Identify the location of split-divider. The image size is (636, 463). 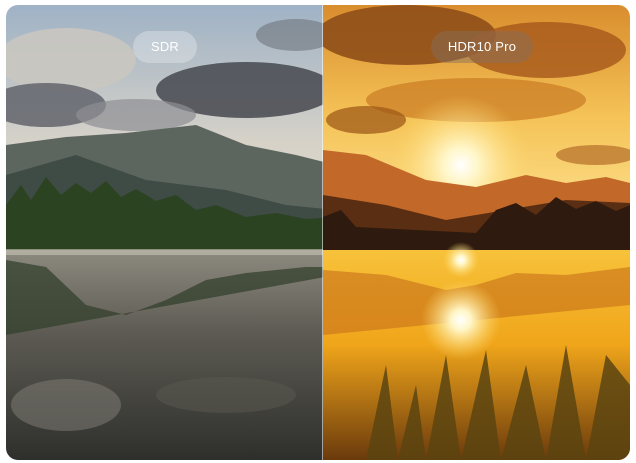
(322, 232).